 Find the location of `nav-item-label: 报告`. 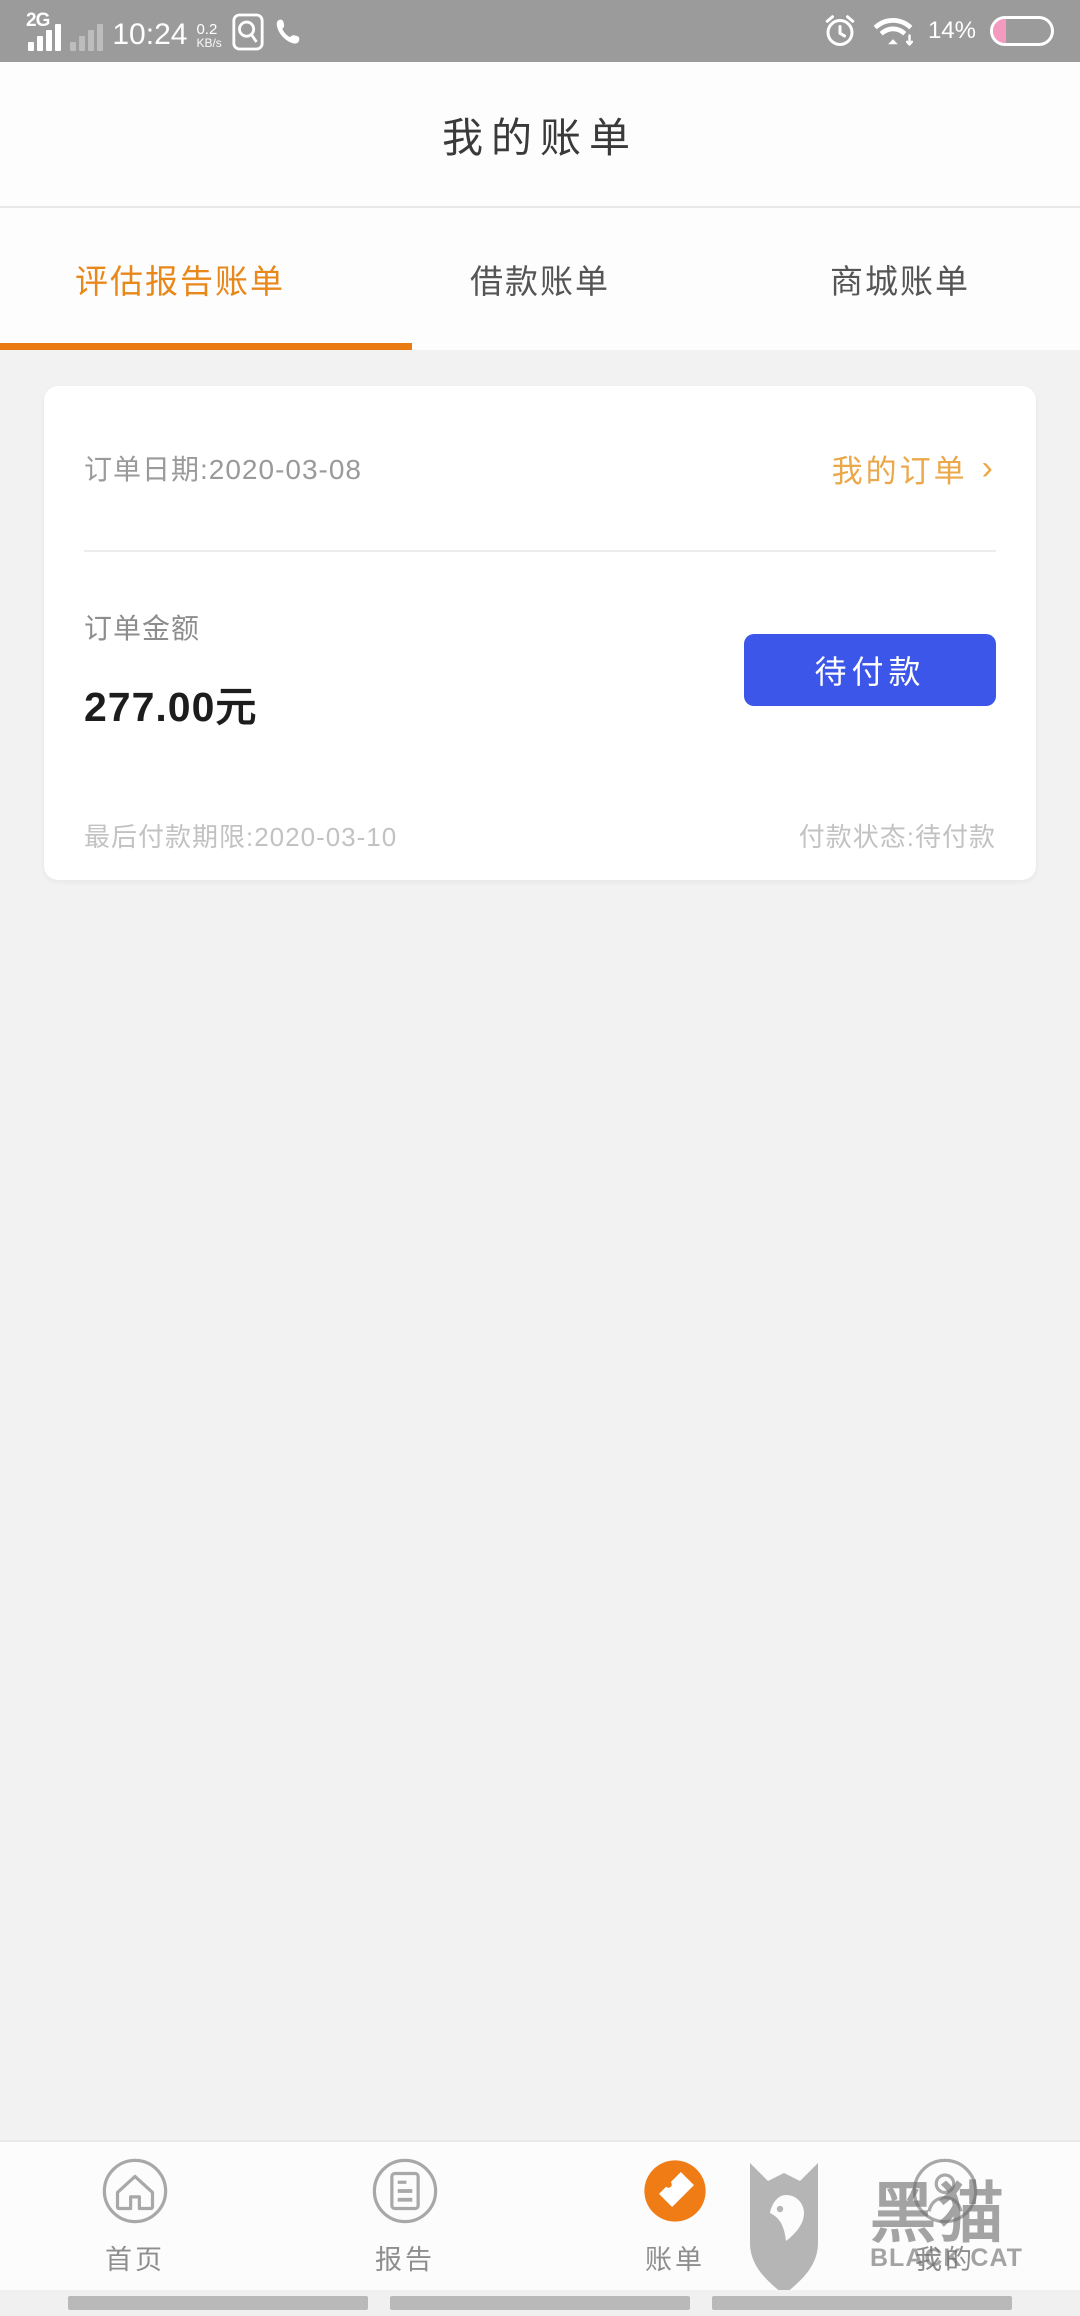

nav-item-label: 报告 is located at coordinates (405, 2259).